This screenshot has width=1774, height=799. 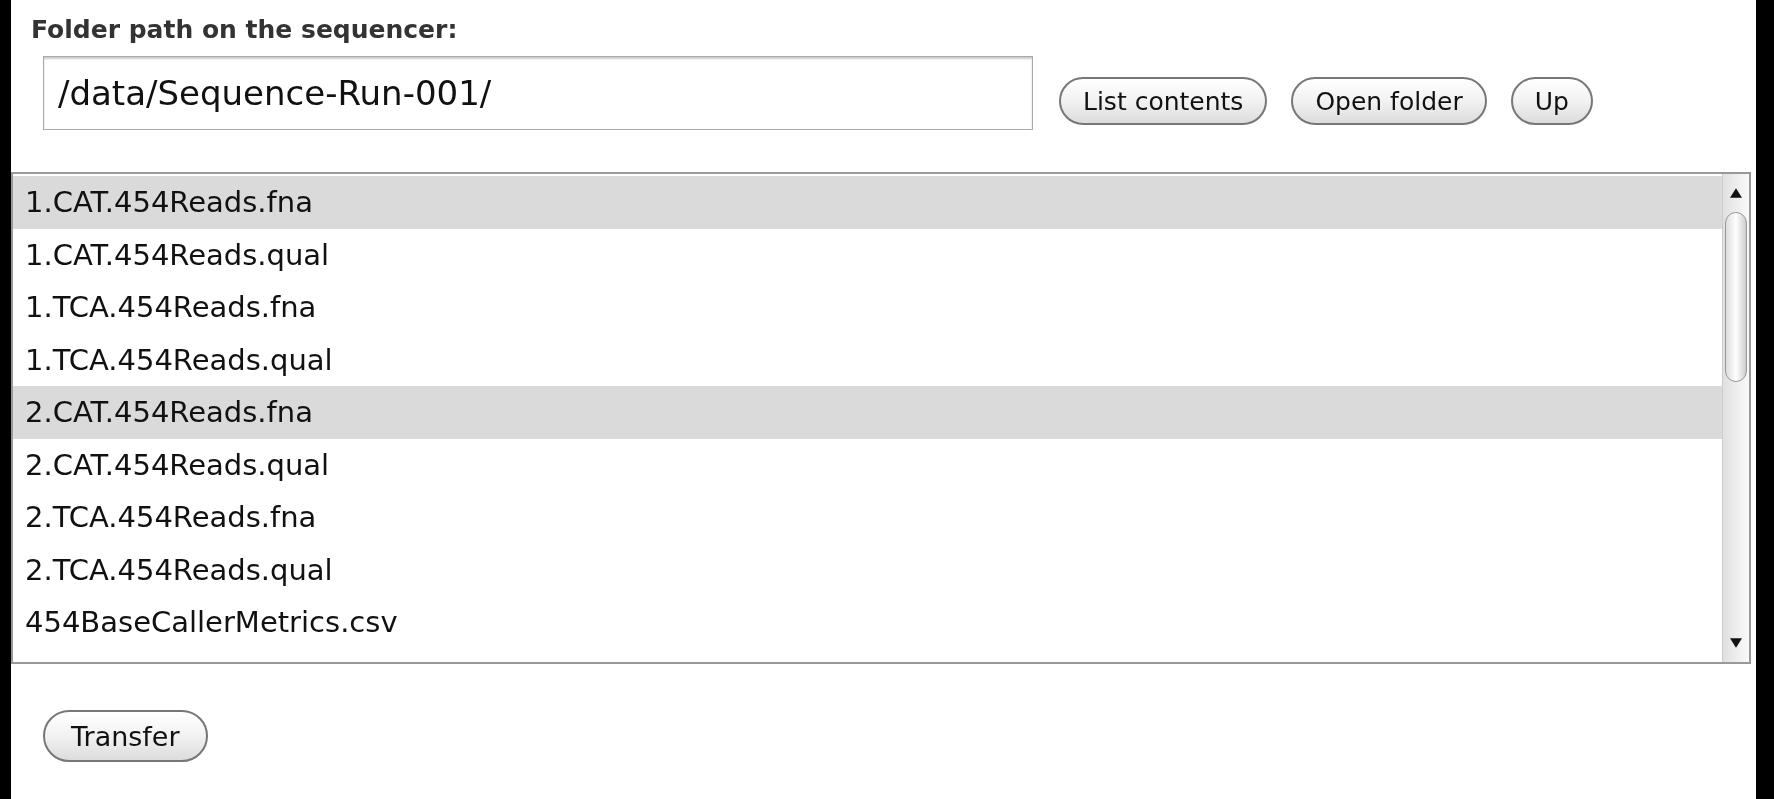 I want to click on down-arrow-icon, so click(x=1736, y=643).